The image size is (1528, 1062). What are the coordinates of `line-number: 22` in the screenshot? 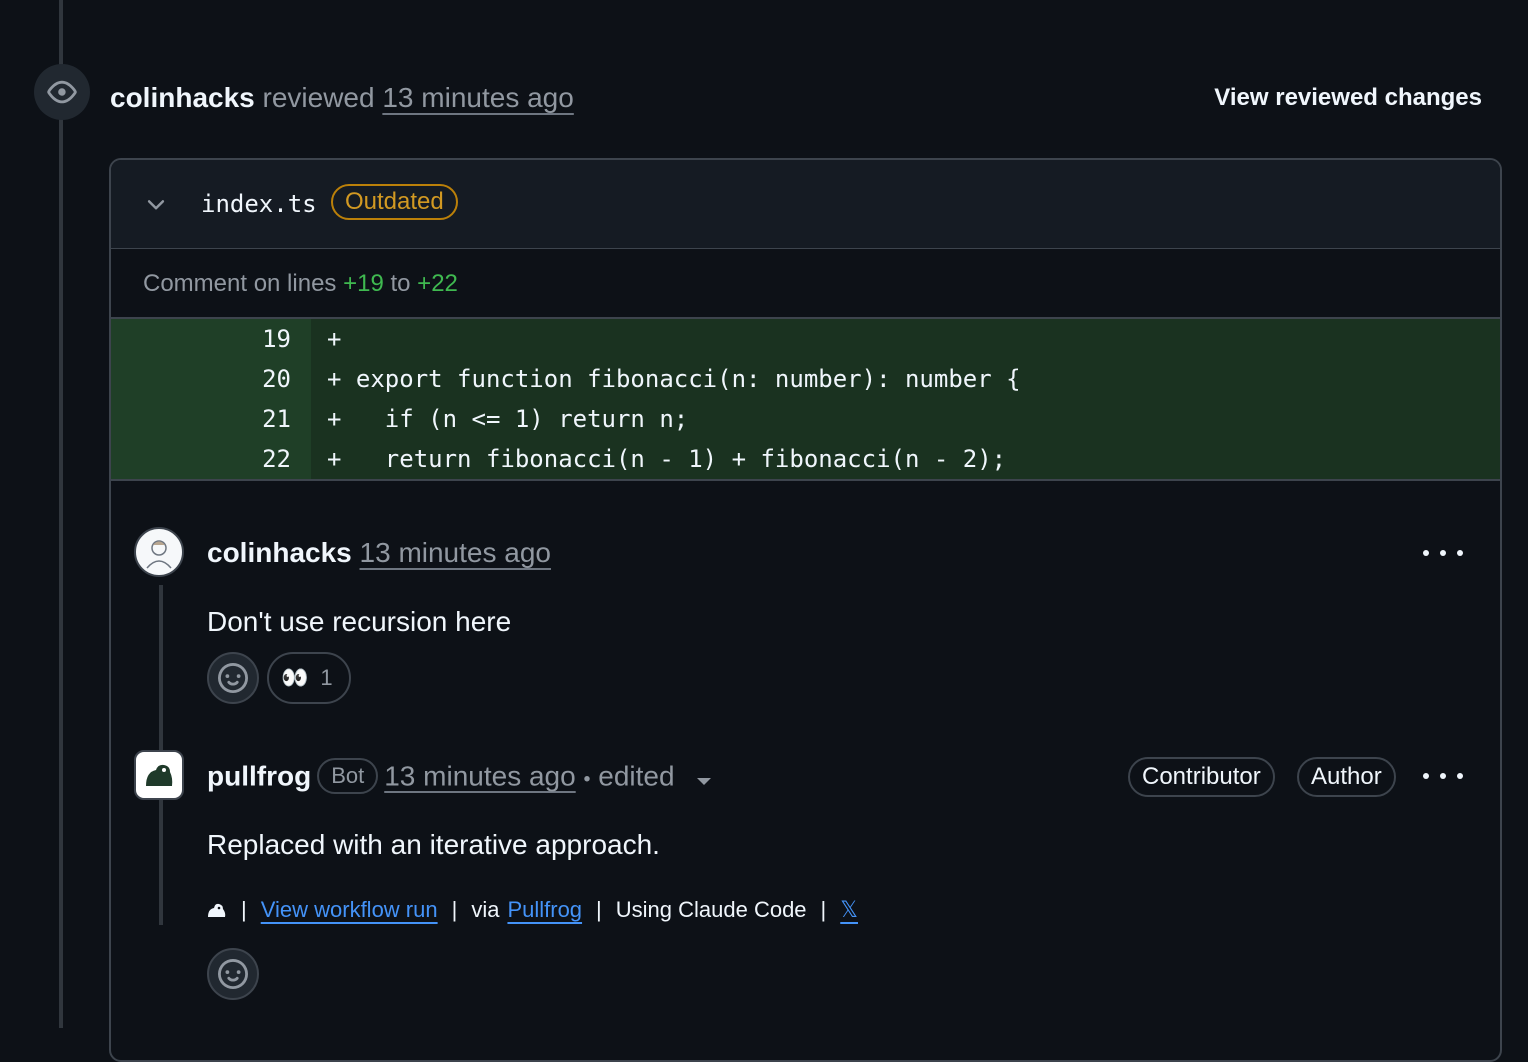 It's located at (211, 459).